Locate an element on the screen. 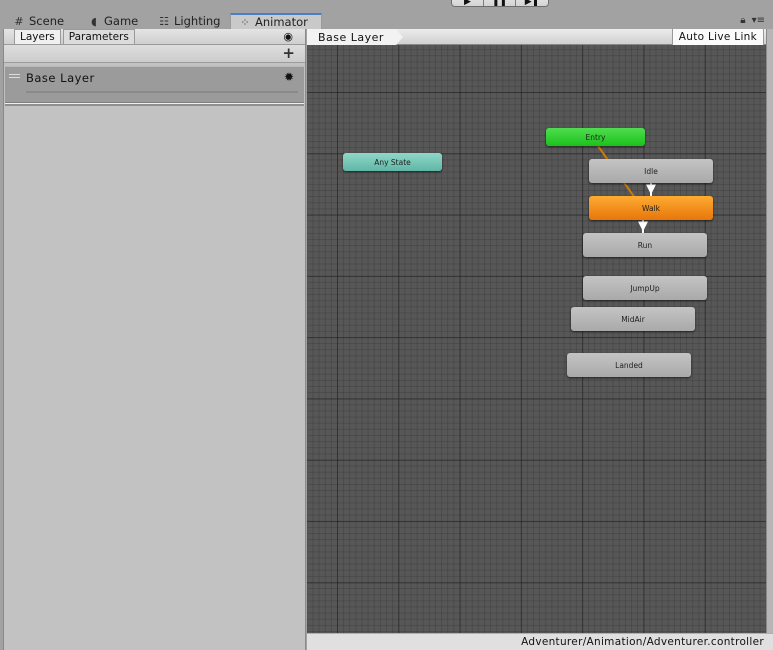 This screenshot has width=773, height=650. play-icon: ▶ is located at coordinates (467, 3).